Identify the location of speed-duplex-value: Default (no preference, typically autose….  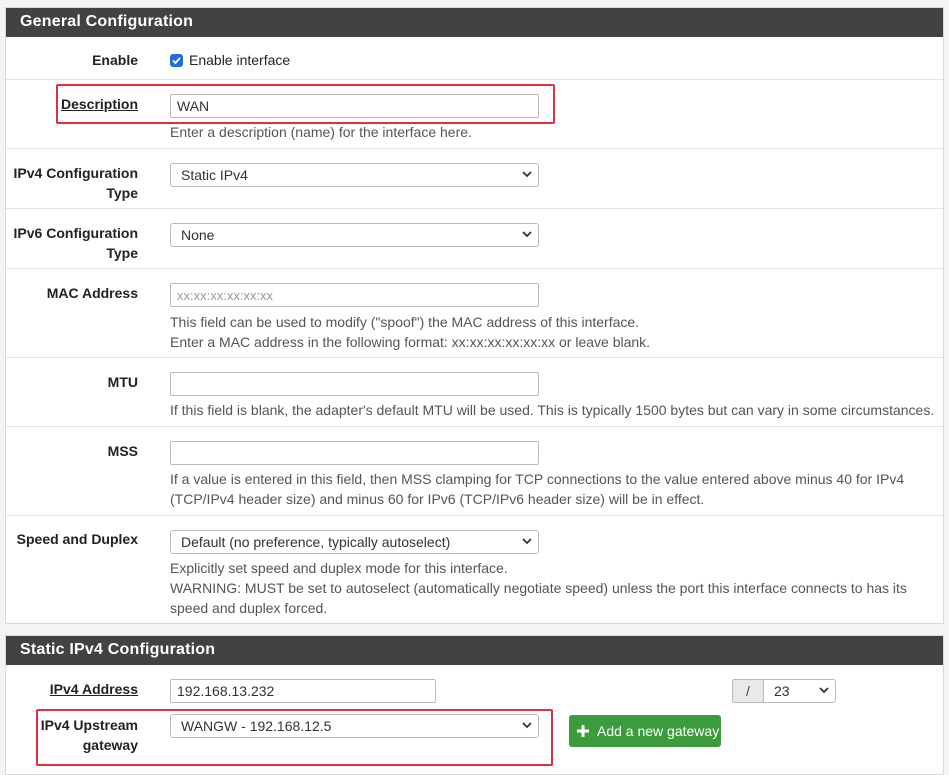
(316, 542).